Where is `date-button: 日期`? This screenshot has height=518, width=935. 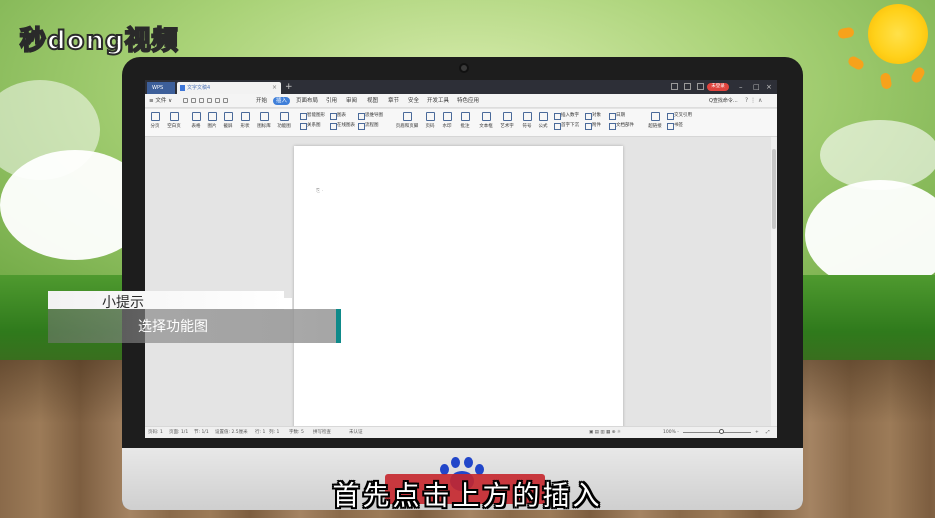 date-button: 日期 is located at coordinates (617, 116).